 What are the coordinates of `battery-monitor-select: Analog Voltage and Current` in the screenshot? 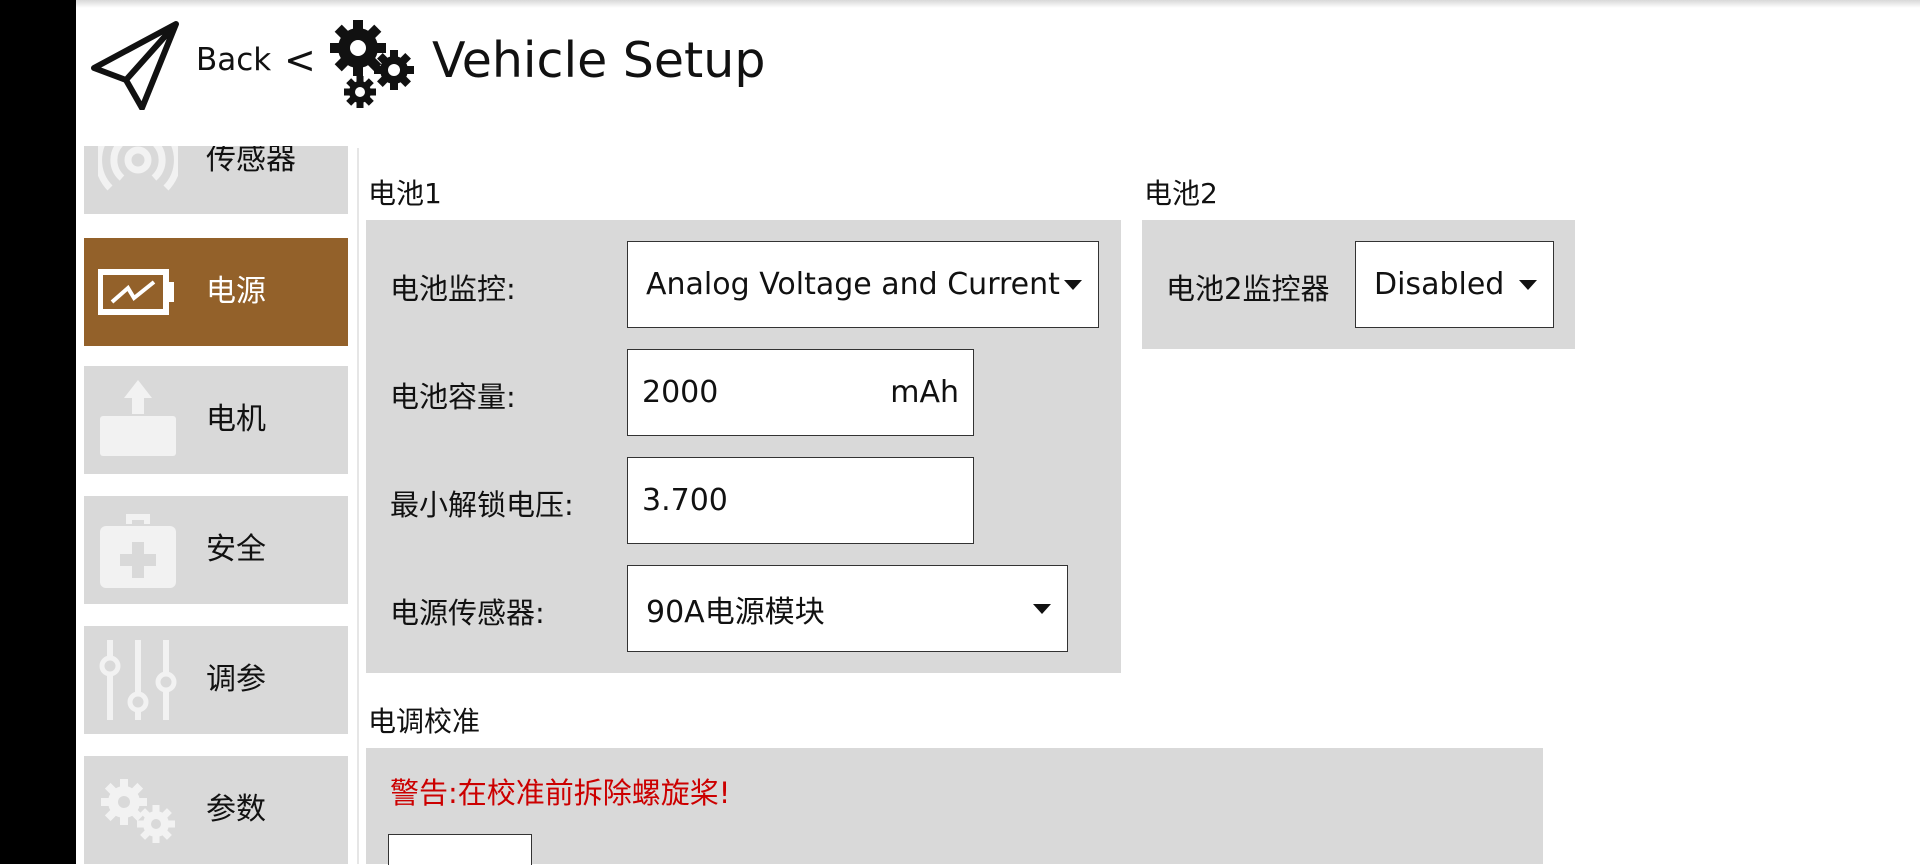 It's located at (863, 284).